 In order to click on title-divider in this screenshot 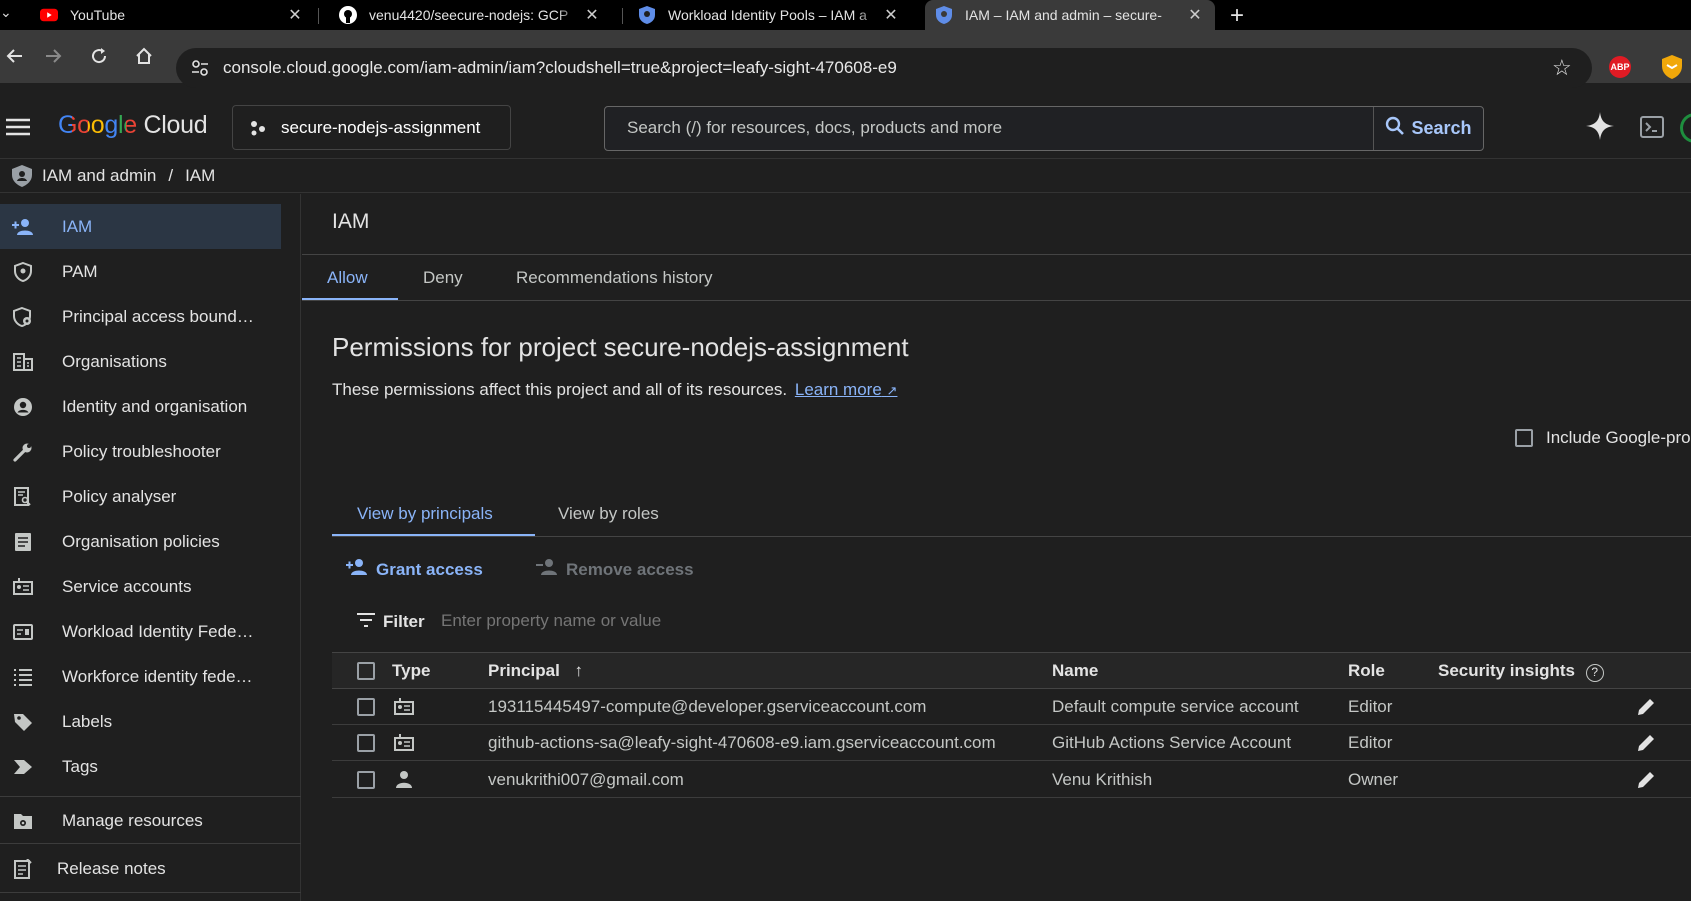, I will do `click(996, 254)`.